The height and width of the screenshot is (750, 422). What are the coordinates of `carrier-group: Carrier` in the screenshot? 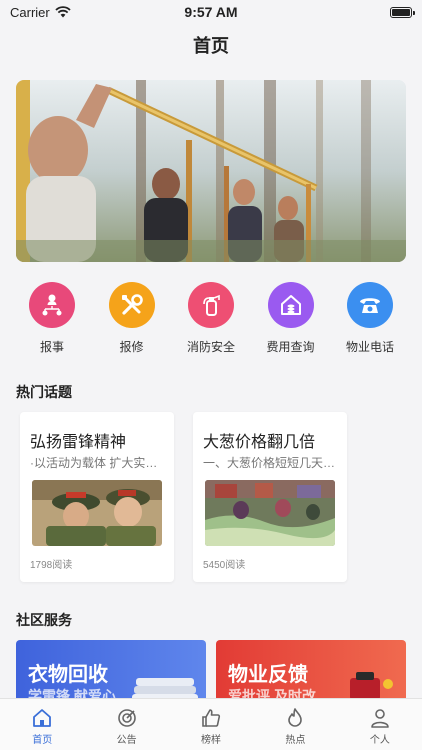 It's located at (40, 12).